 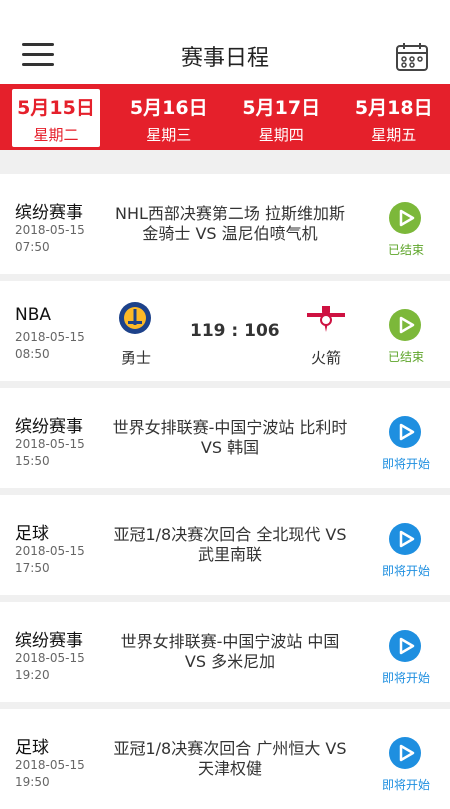 I want to click on match-time: 08:50, so click(x=50, y=354).